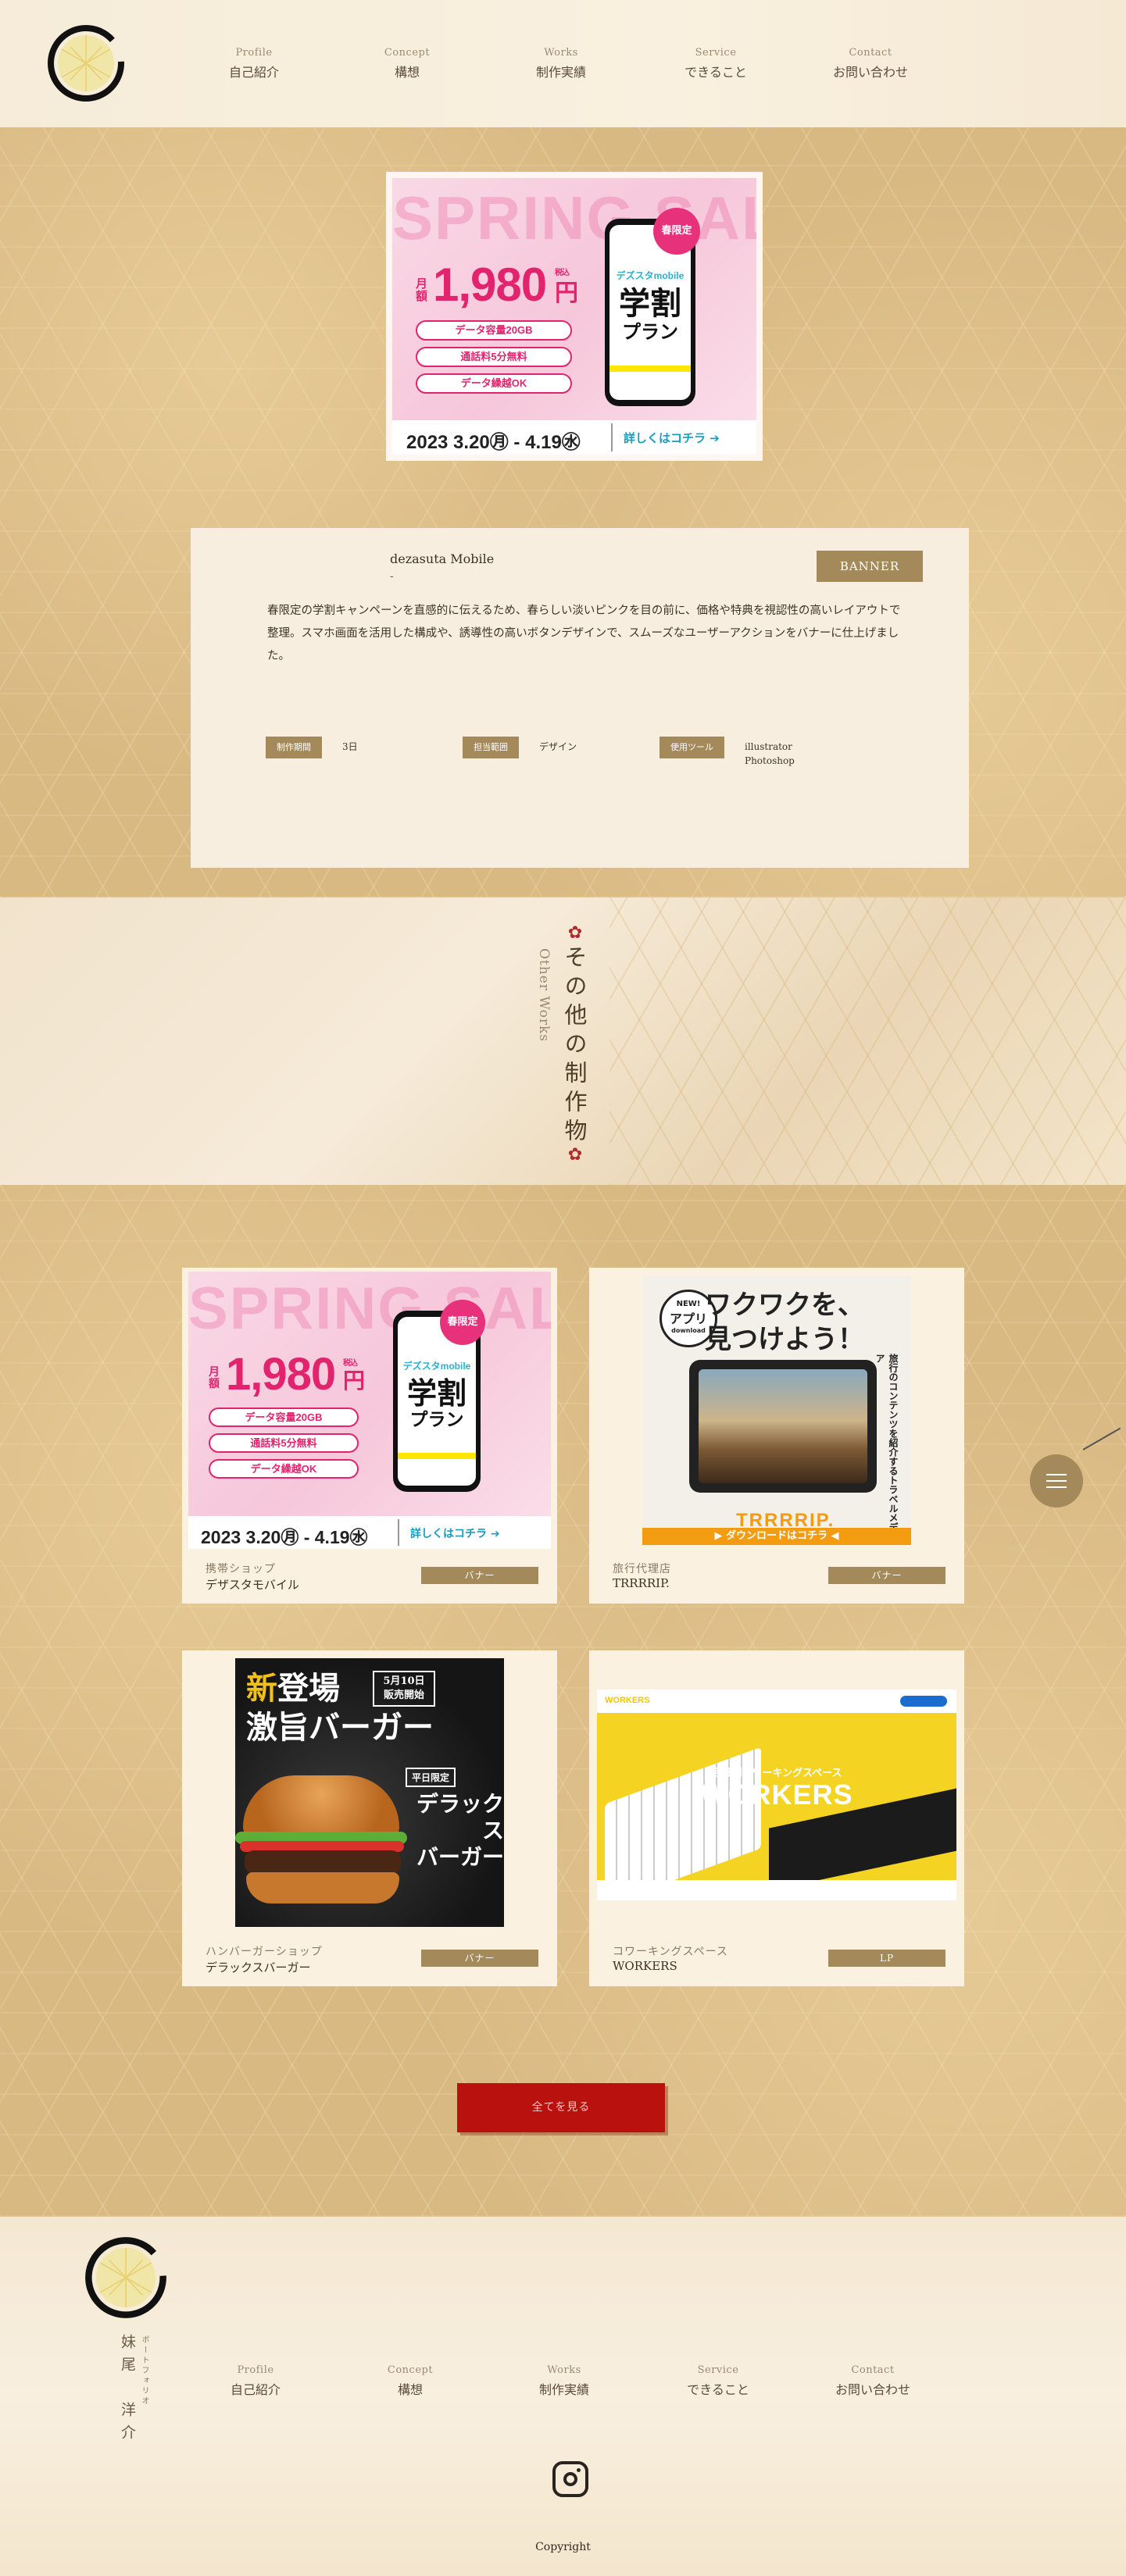  I want to click on footer-nav-profile: Profile 自己紹介, so click(255, 2381).